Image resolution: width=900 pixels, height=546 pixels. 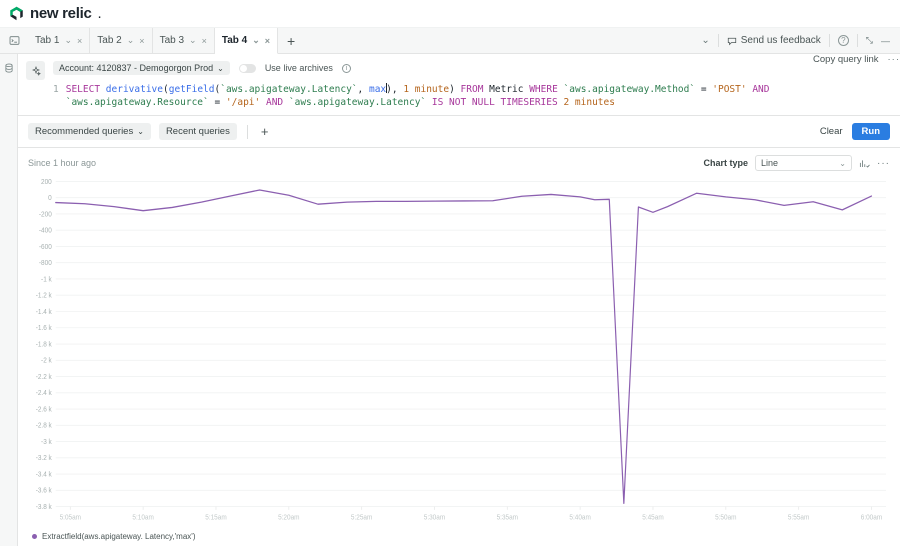 I want to click on collapse-chevron-icon: ⌄, so click(x=705, y=40).